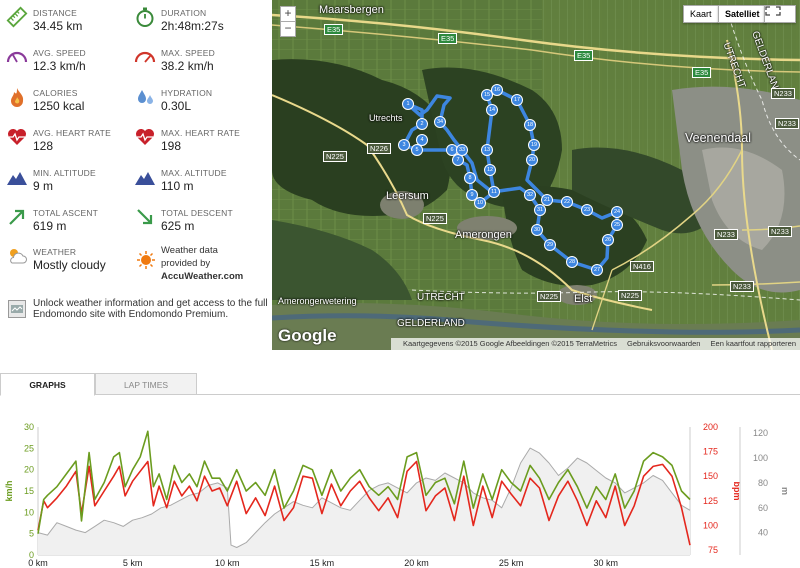  What do you see at coordinates (783, 93) in the screenshot?
I see `road-n233-1: N233` at bounding box center [783, 93].